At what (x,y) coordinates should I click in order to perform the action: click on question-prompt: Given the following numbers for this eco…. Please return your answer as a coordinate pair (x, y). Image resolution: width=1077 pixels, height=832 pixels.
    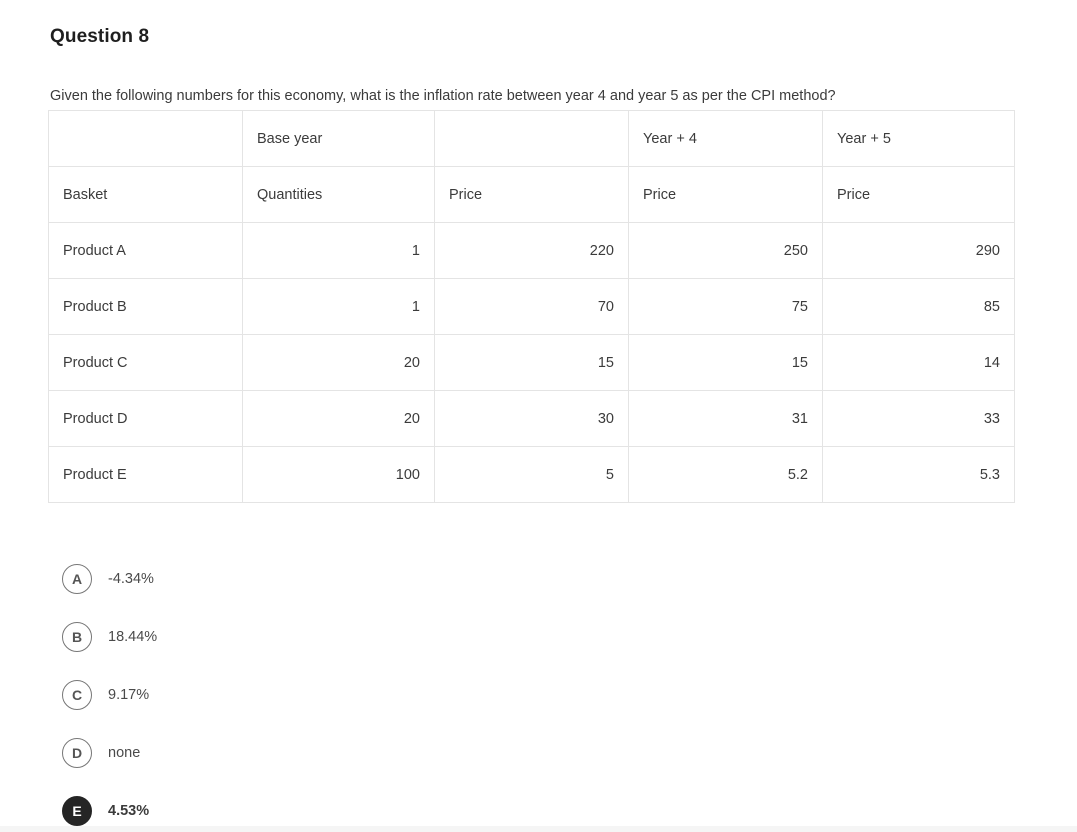
    Looking at the image, I should click on (443, 96).